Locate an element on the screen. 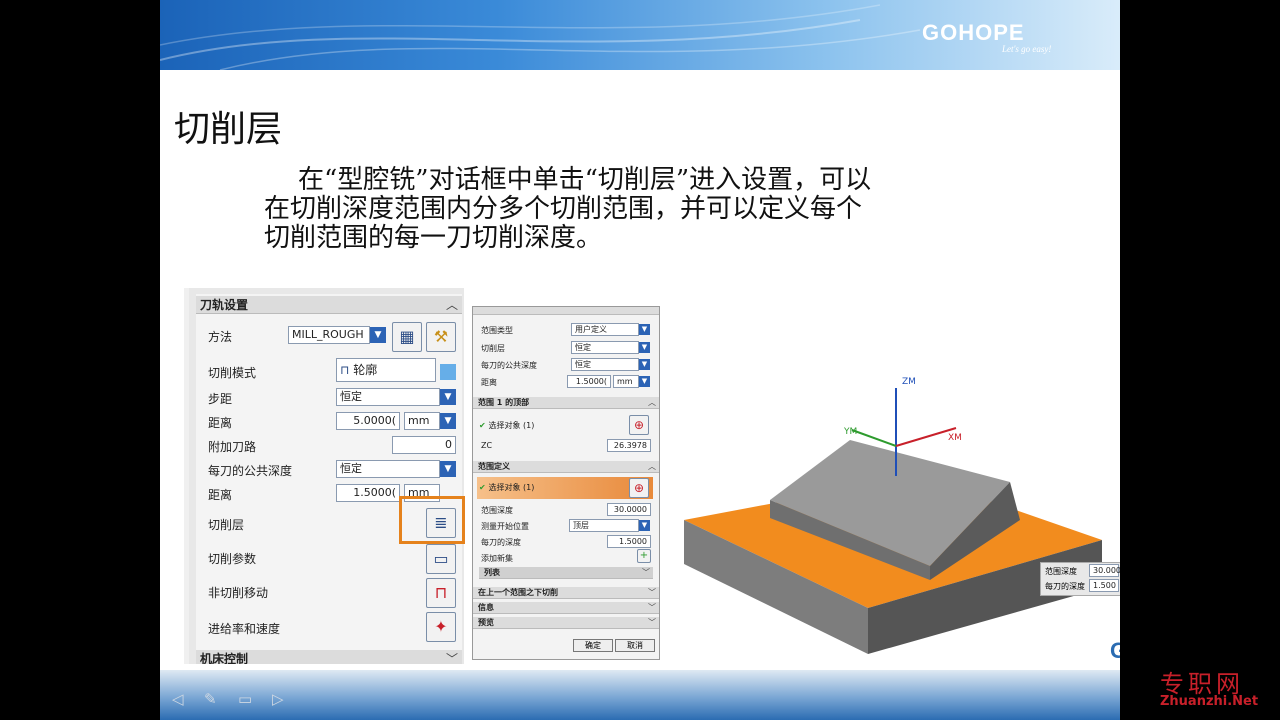 This screenshot has width=1280, height=720. range1-top-header: 范围 1 的顶部 ︿ is located at coordinates (566, 403).